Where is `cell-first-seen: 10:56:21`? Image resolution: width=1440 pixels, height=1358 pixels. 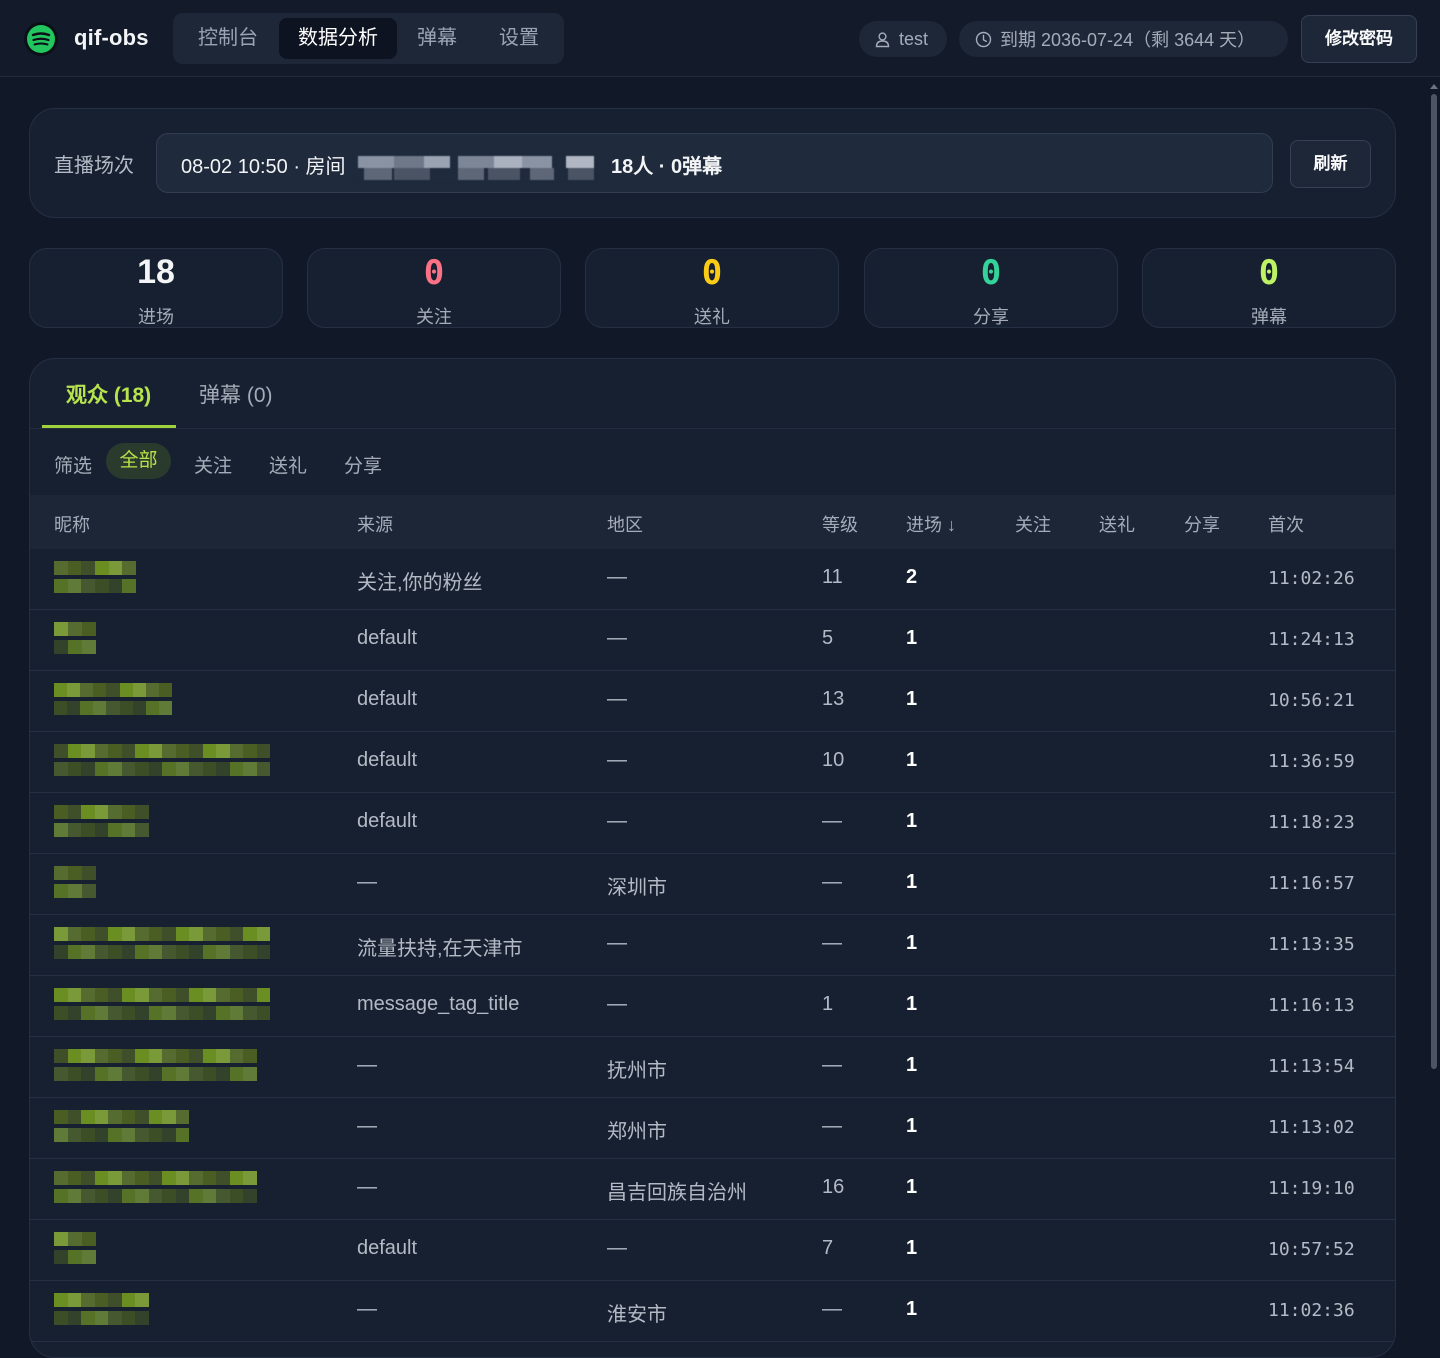
cell-first-seen: 10:56:21 is located at coordinates (1311, 700).